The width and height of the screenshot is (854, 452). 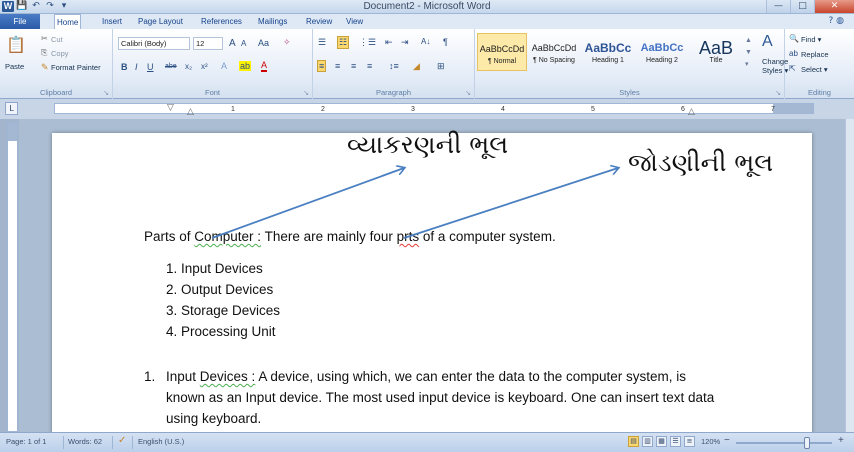 What do you see at coordinates (26, 441) in the screenshot?
I see `page-count: Page: 1 of 1` at bounding box center [26, 441].